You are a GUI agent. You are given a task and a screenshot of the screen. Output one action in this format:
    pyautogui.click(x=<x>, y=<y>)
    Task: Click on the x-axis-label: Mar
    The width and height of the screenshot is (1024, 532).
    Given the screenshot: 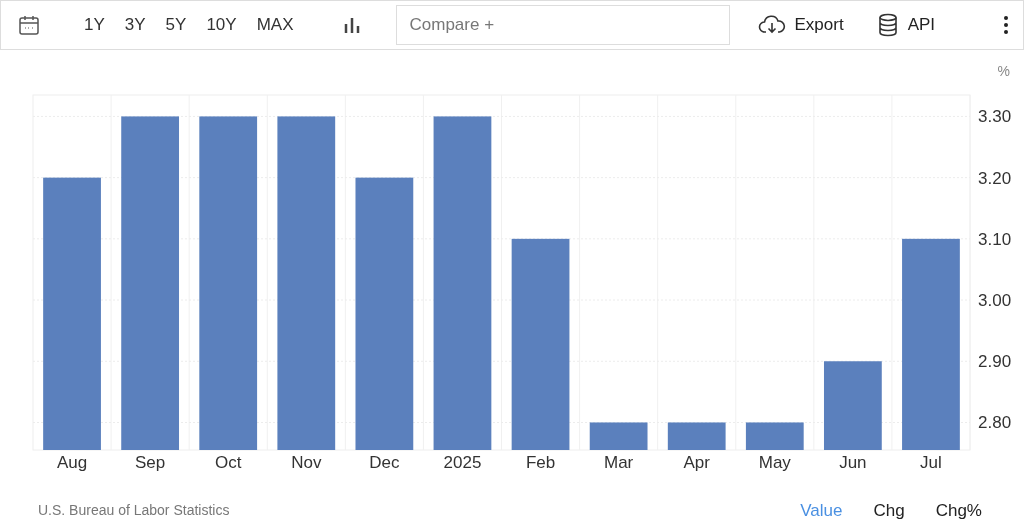 What is the action you would take?
    pyautogui.click(x=619, y=462)
    